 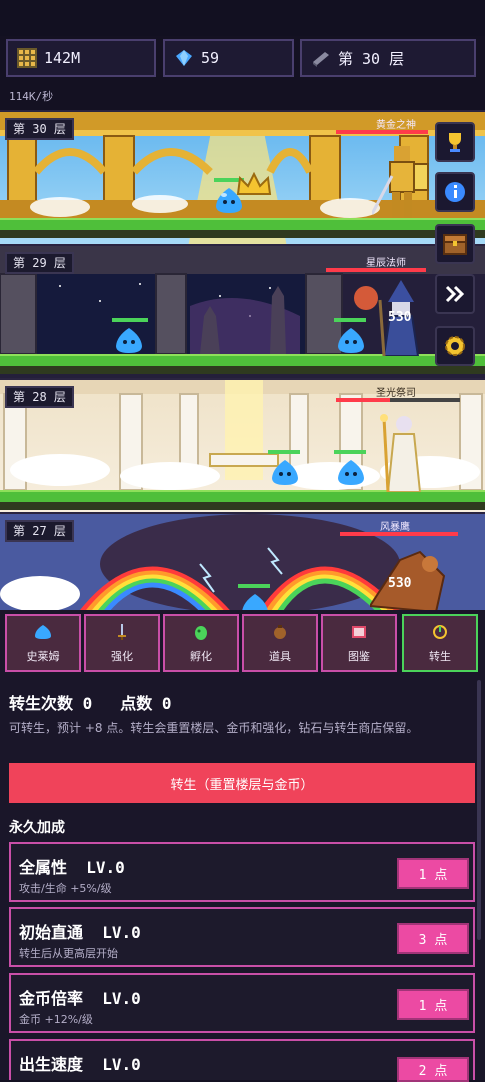 What do you see at coordinates (359, 643) in the screenshot?
I see `tab-codex: 图鉴` at bounding box center [359, 643].